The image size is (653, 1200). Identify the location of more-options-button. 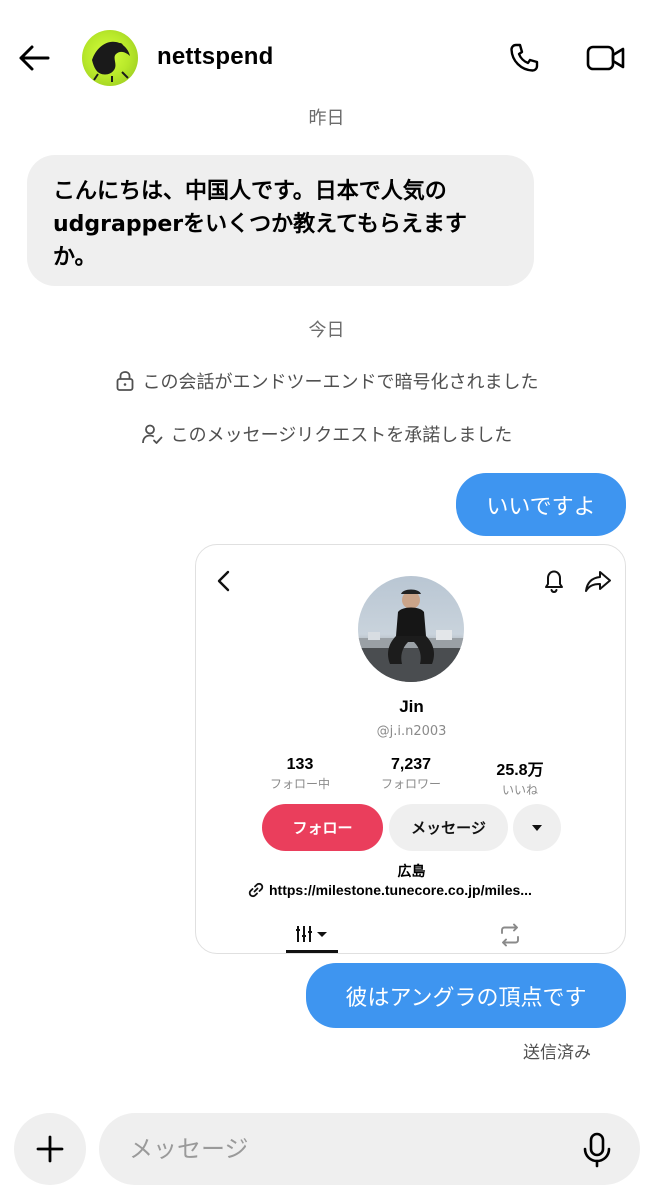
(537, 827).